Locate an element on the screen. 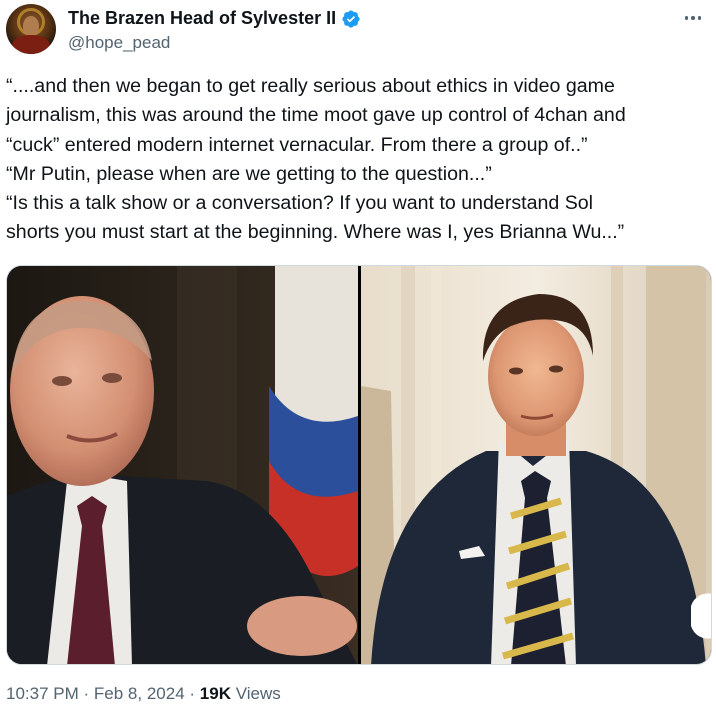 This screenshot has height=707, width=716. tweet-time: 10:37 PM is located at coordinates (42, 693).